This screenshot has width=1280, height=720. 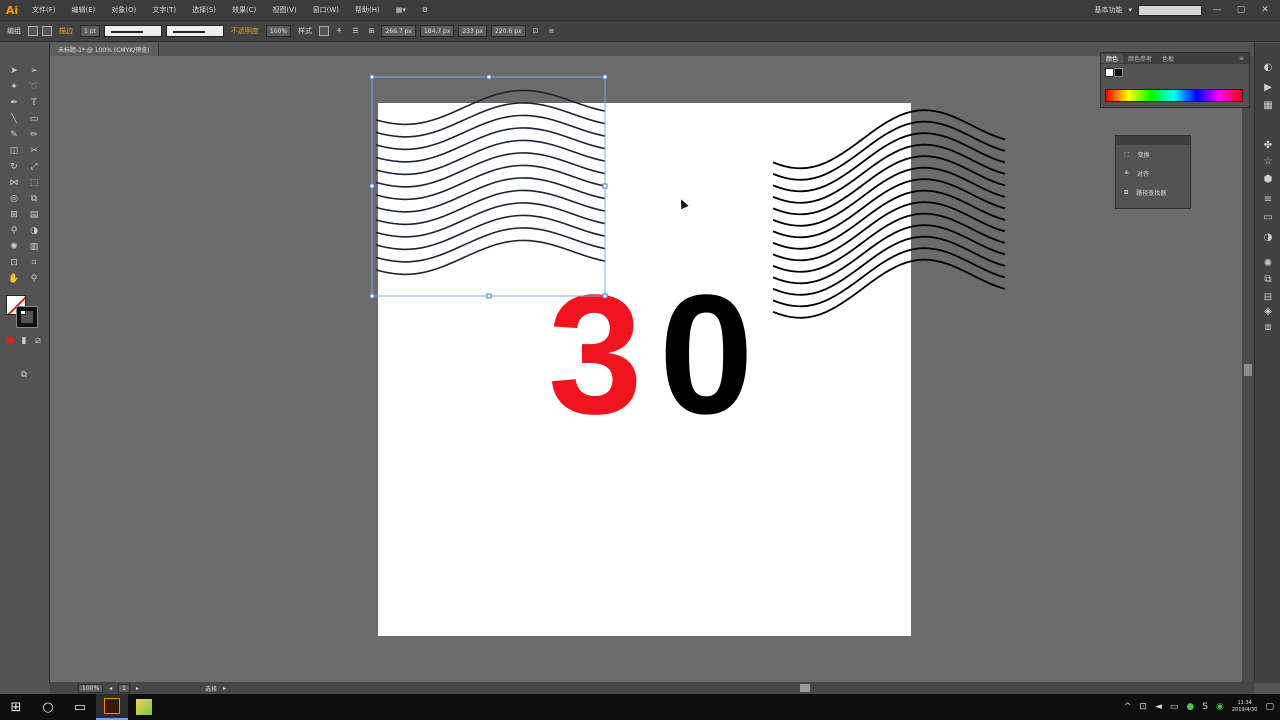 What do you see at coordinates (1268, 312) in the screenshot?
I see `links-icon: ◈` at bounding box center [1268, 312].